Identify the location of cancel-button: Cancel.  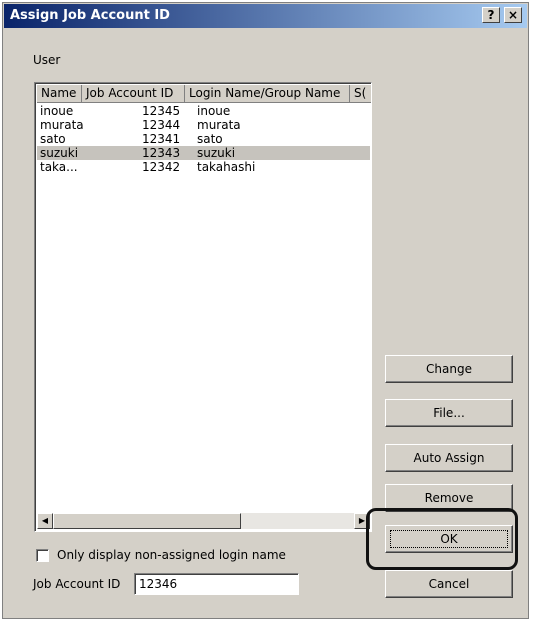
(449, 584).